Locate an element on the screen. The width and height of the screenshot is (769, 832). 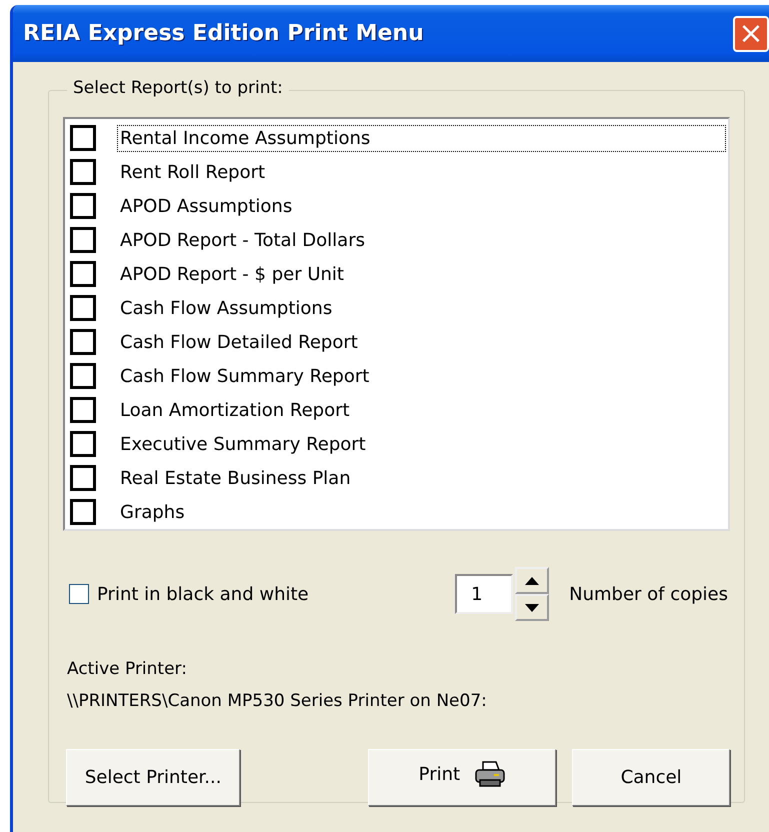
print-button: Print is located at coordinates (462, 777).